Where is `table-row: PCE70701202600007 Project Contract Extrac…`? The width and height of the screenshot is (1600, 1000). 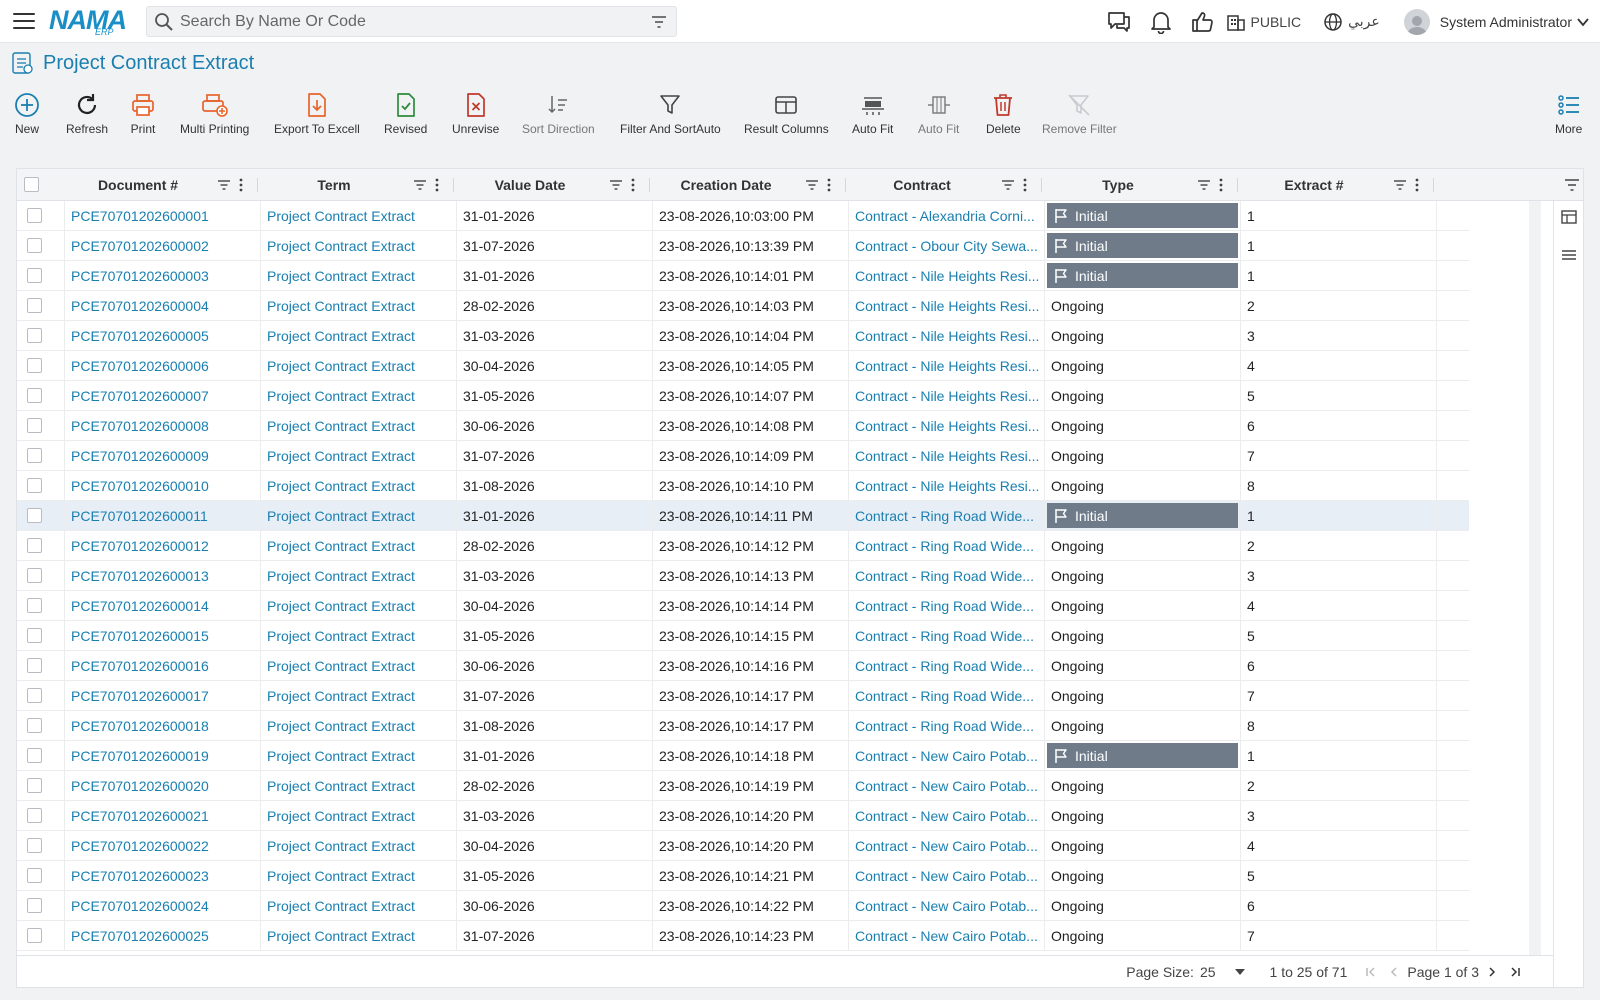
table-row: PCE70701202600007 Project Contract Extrac… is located at coordinates (743, 396).